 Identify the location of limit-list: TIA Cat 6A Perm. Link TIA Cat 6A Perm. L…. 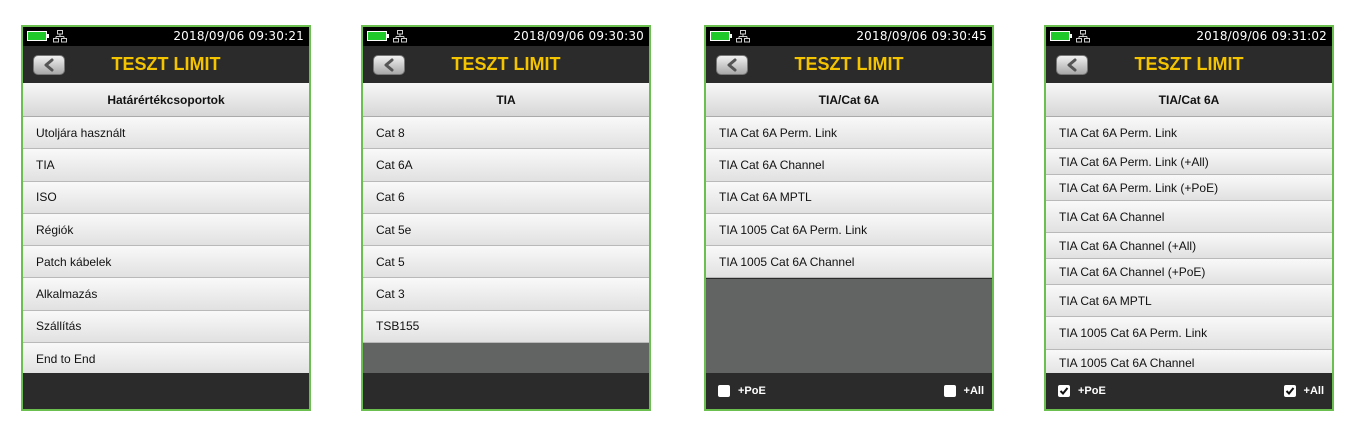
(1189, 247).